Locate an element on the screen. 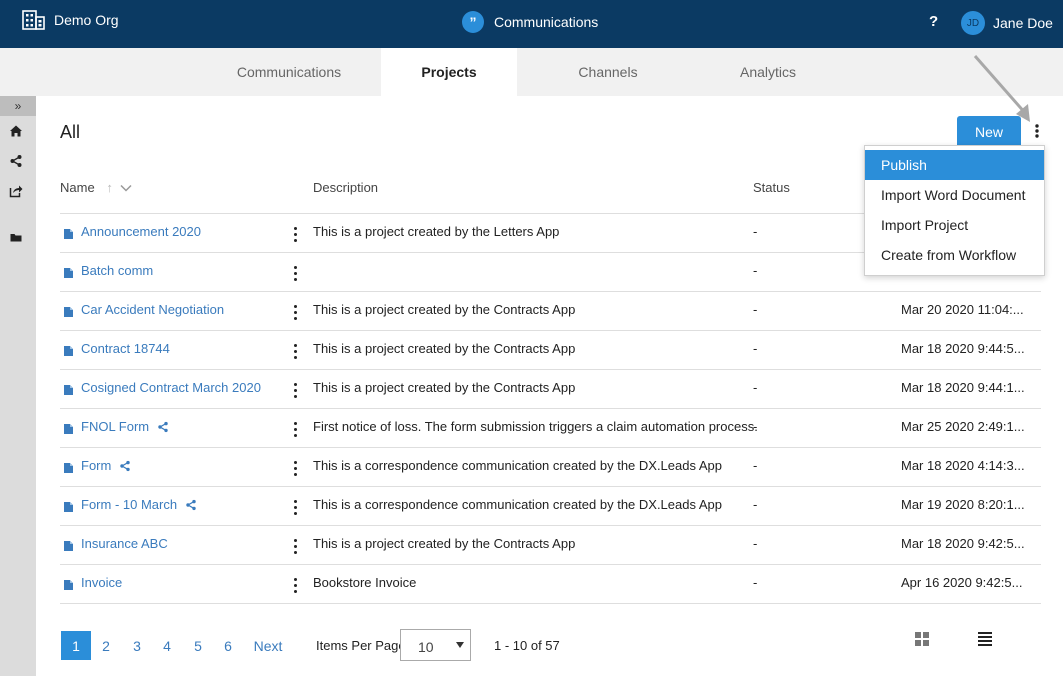  export-icon is located at coordinates (16, 191).